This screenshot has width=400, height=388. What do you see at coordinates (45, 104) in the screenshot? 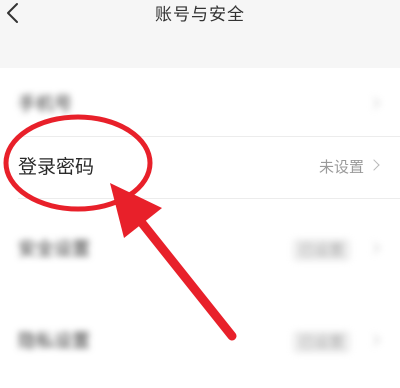
I see `row-label: 手机号` at bounding box center [45, 104].